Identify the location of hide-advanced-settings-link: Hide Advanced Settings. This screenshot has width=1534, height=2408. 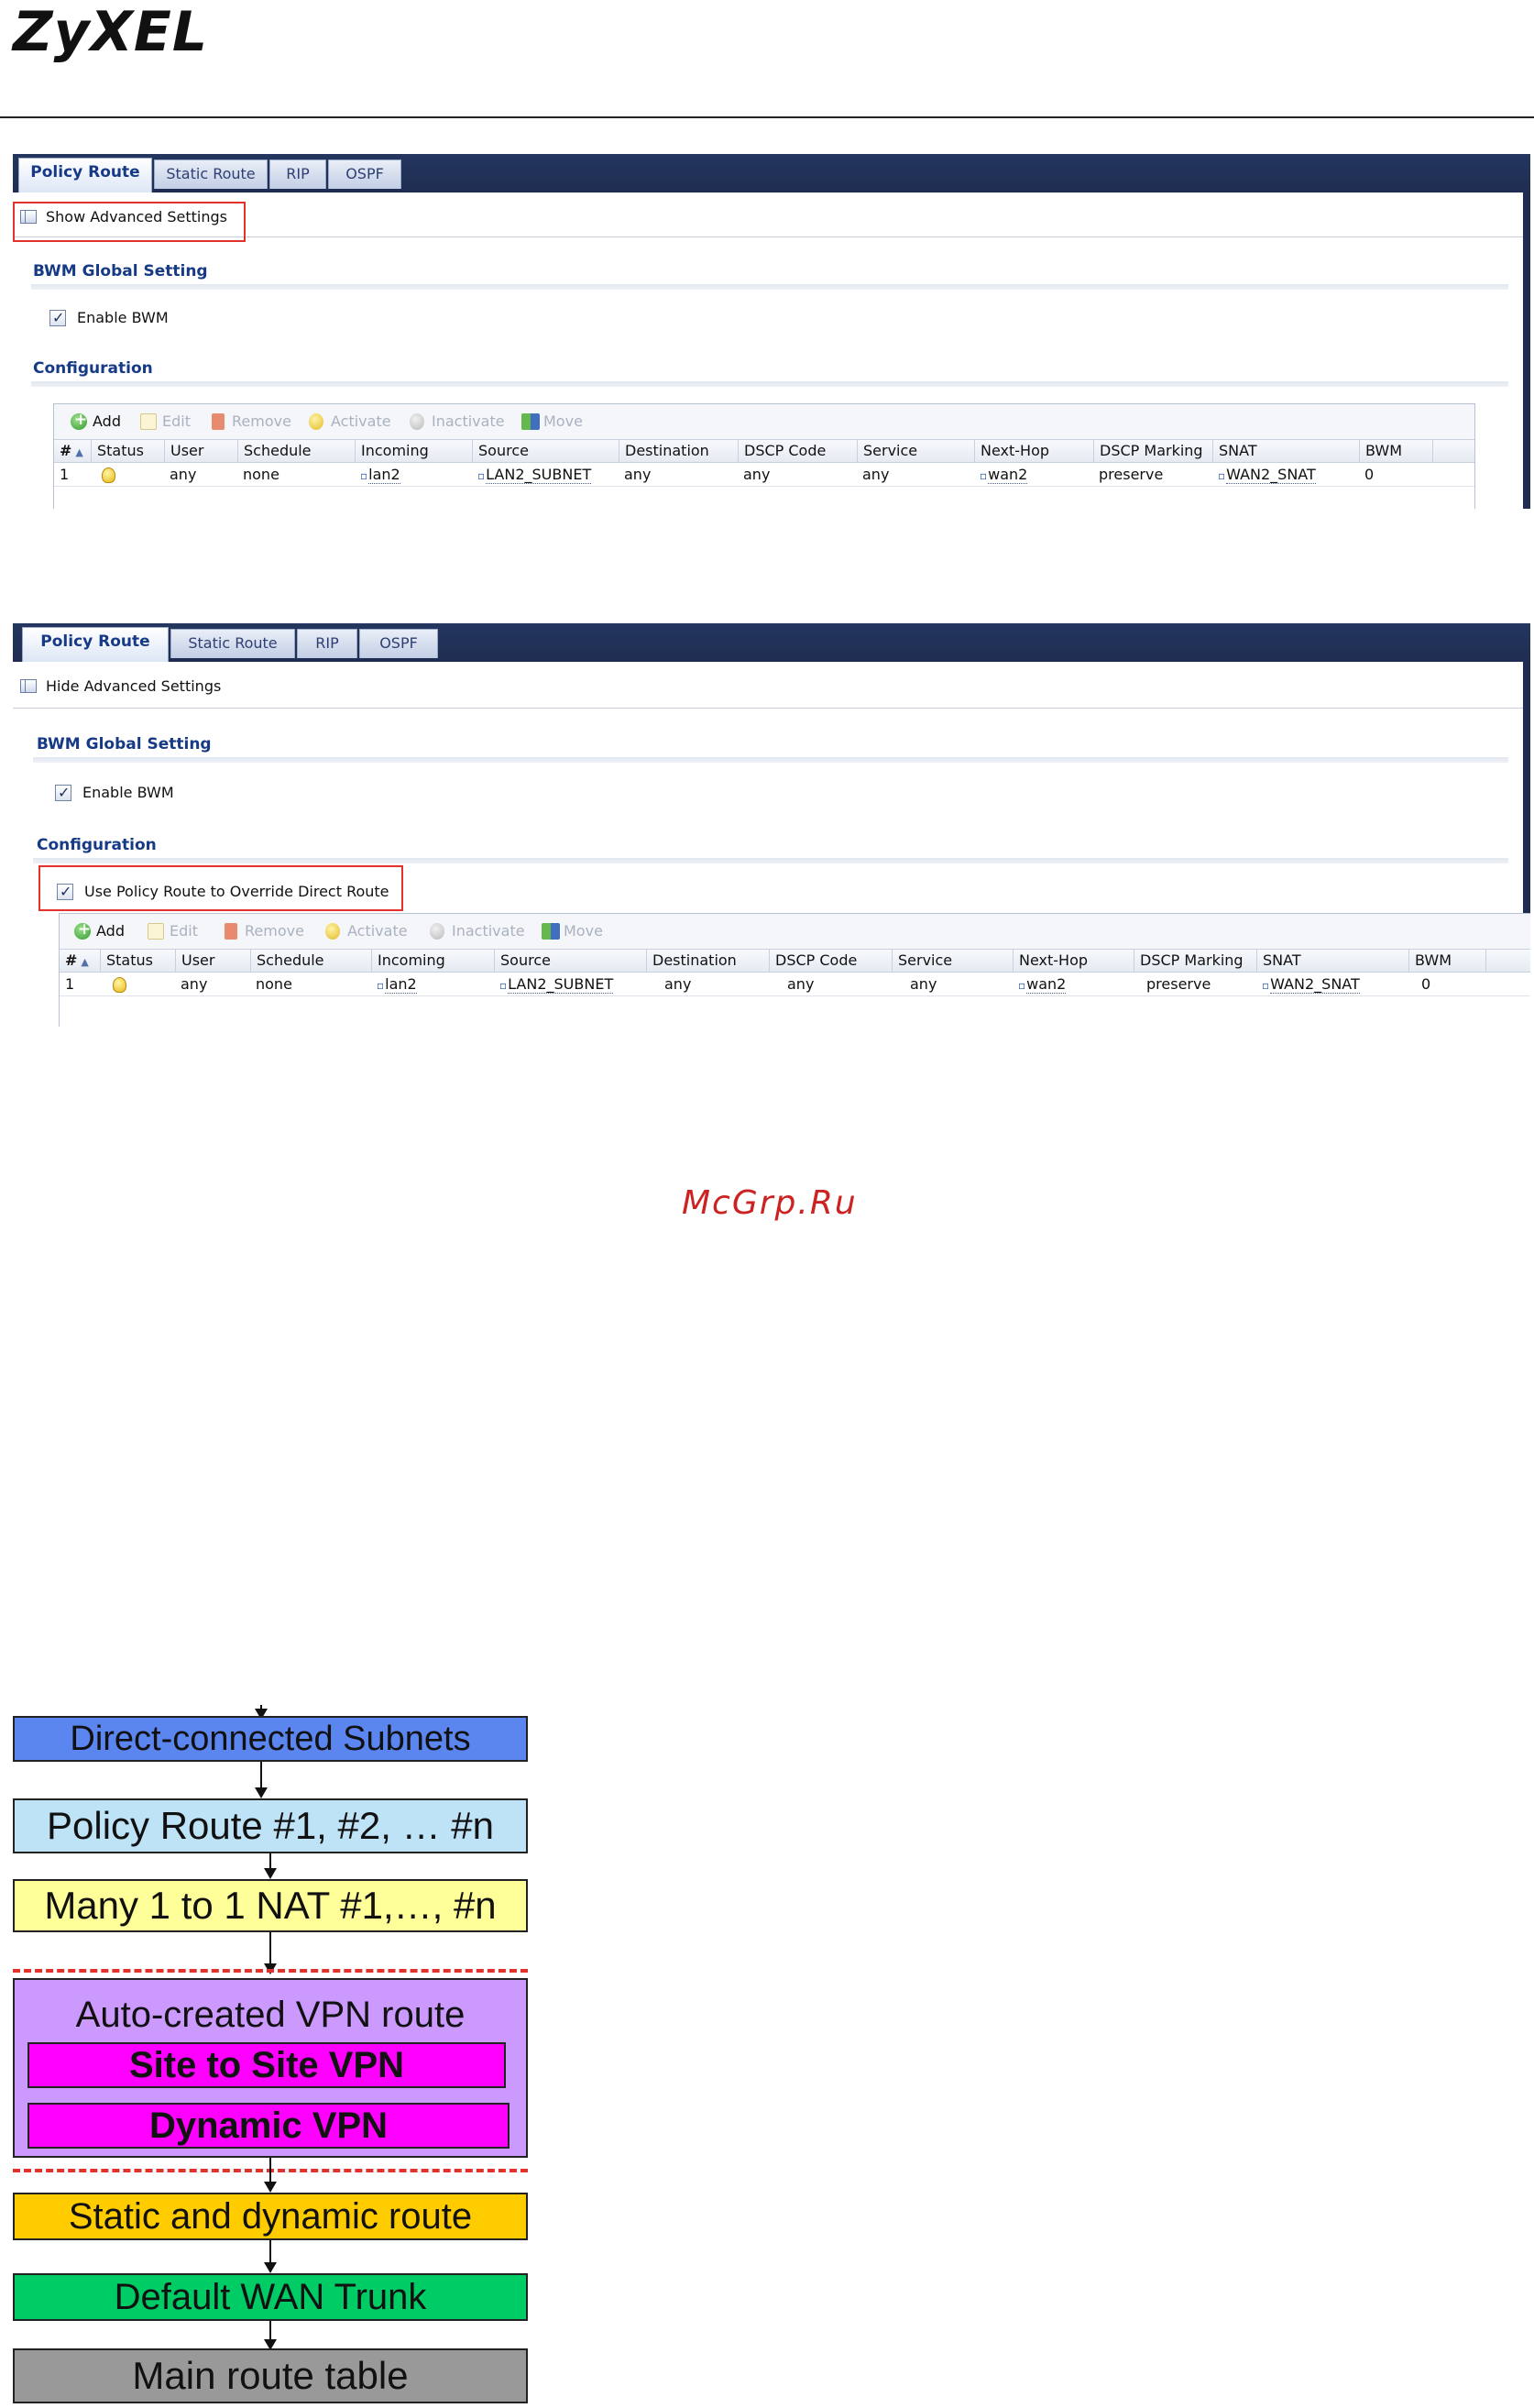
(117, 686).